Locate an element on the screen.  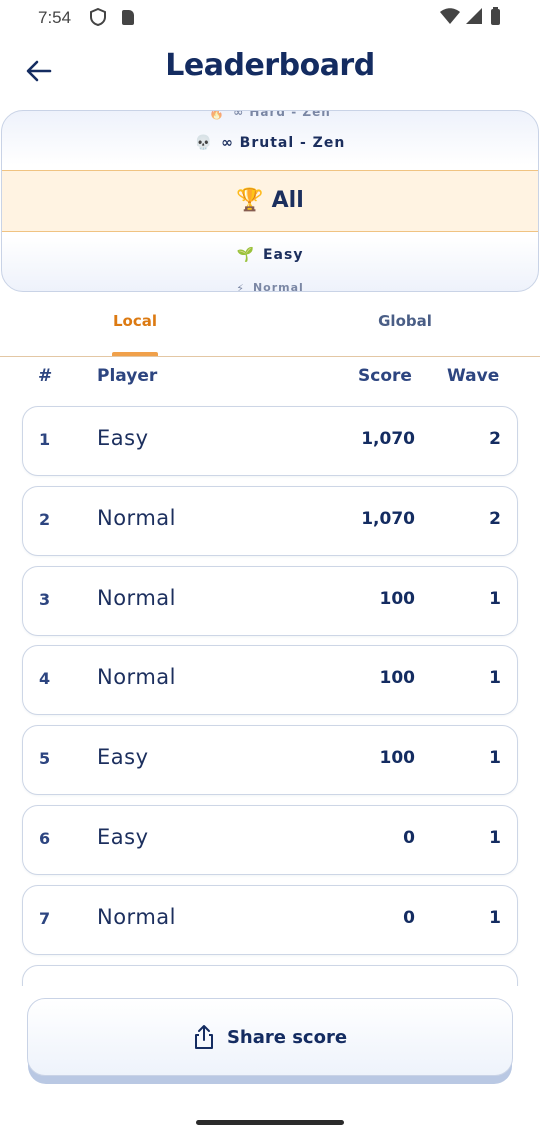
sd-card-icon is located at coordinates (128, 17).